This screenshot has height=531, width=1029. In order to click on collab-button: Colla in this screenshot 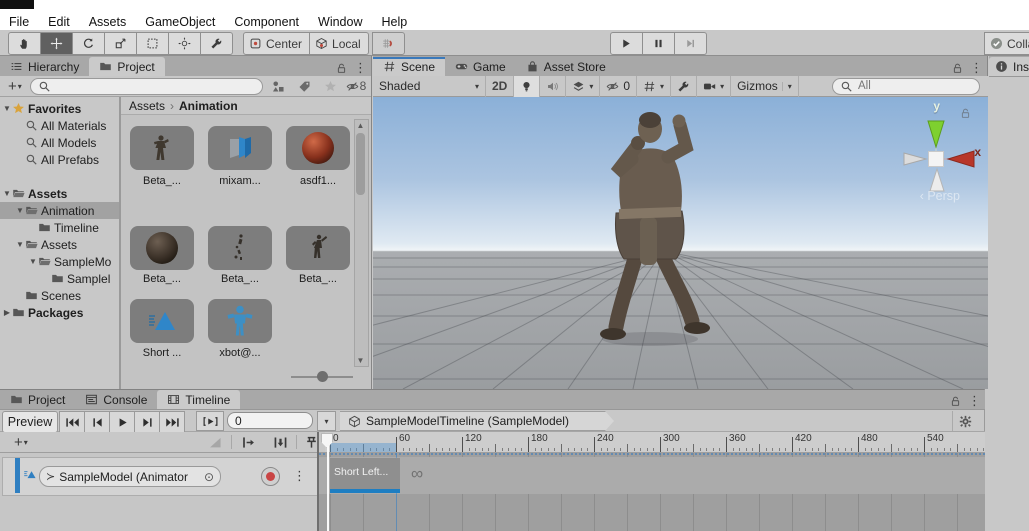, I will do `click(1006, 43)`.